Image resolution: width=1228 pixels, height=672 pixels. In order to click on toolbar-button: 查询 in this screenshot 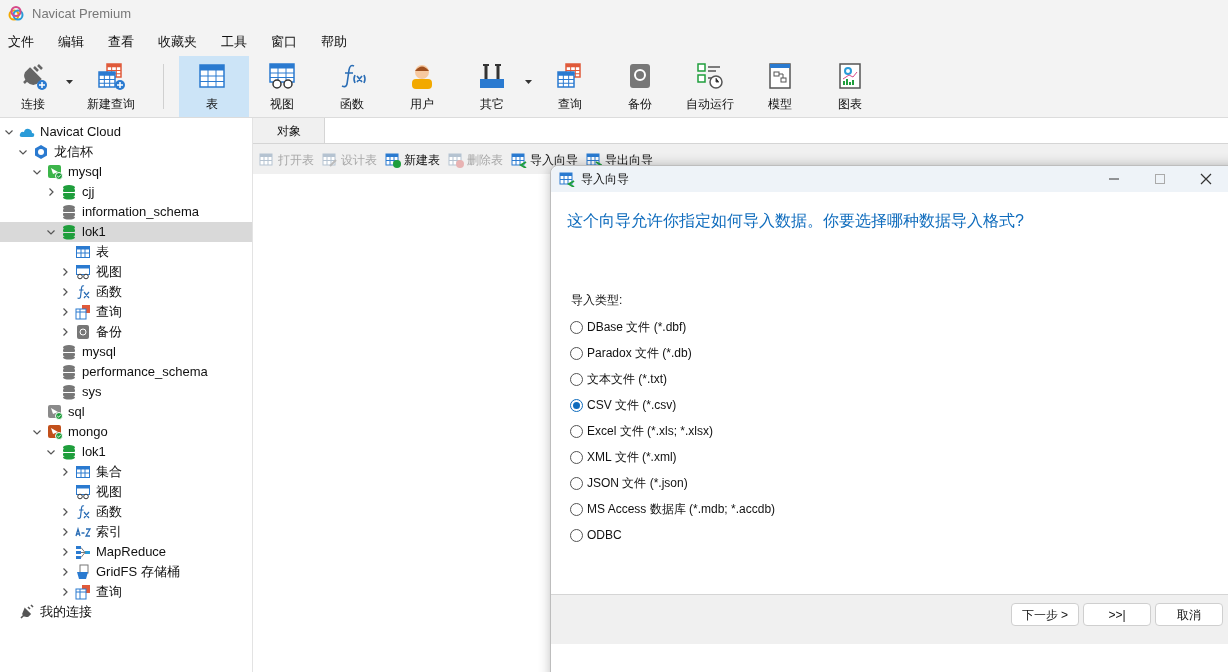, I will do `click(572, 86)`.